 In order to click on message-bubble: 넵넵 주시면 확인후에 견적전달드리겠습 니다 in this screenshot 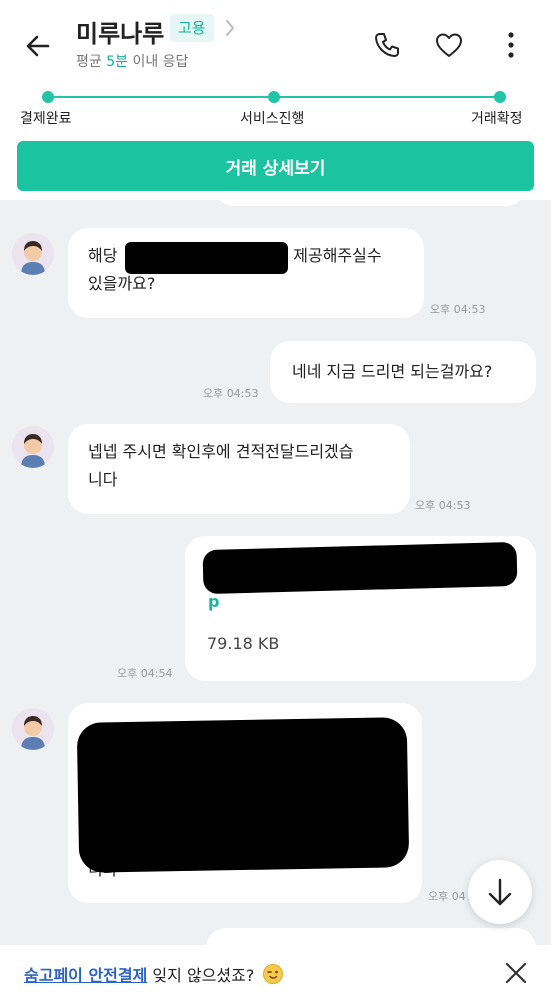, I will do `click(239, 469)`.